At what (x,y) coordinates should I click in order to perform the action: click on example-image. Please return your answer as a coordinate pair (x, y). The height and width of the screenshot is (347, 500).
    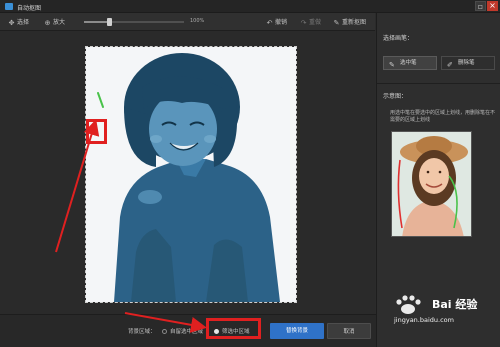
    Looking at the image, I should click on (431, 184).